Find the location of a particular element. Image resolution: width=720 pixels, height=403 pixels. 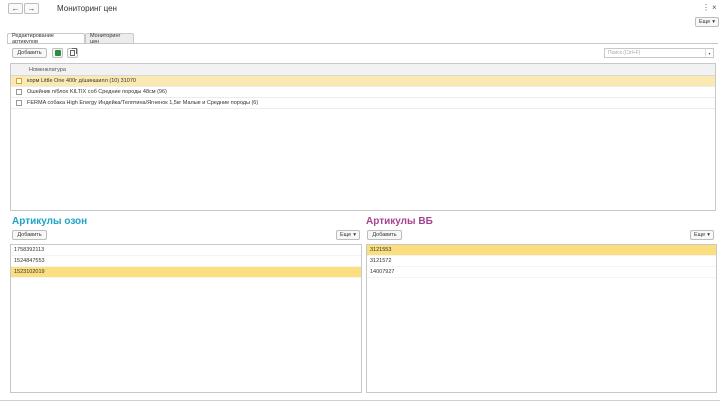

wb-section-title: Артикулы ВБ is located at coordinates (399, 221).